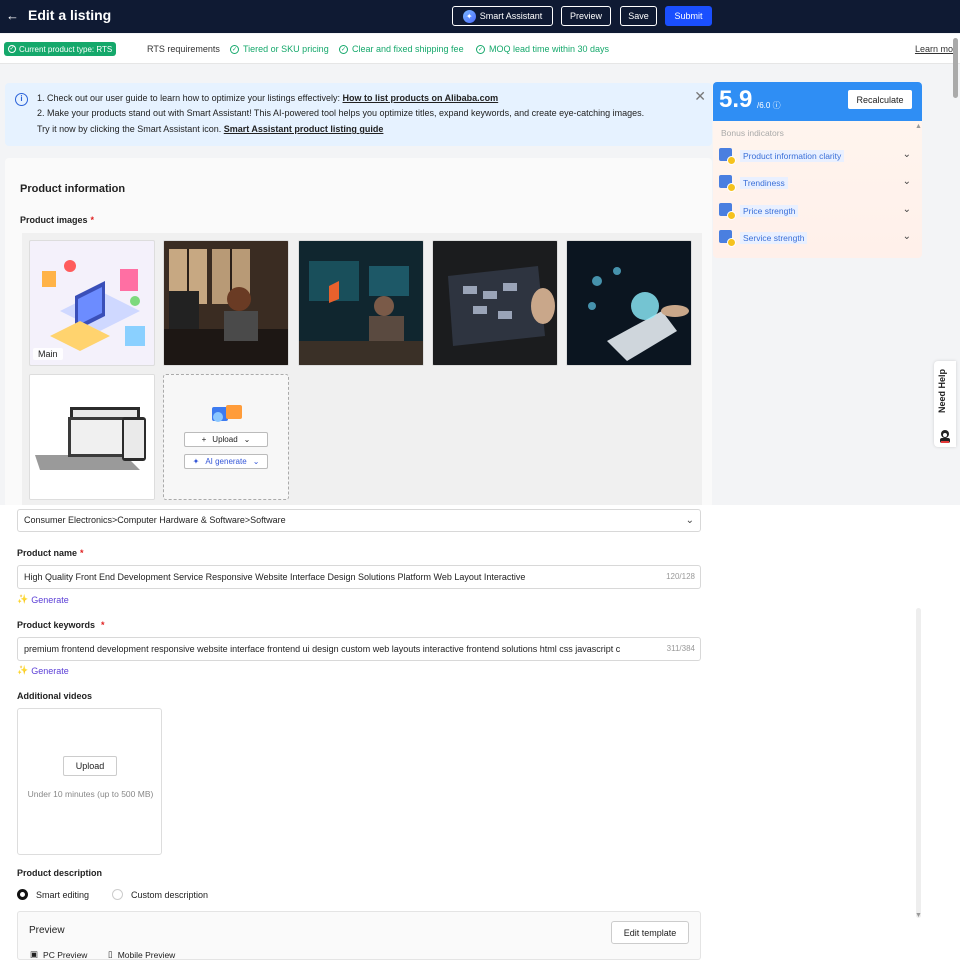 The height and width of the screenshot is (960, 960). What do you see at coordinates (638, 16) in the screenshot?
I see `save-button: Save` at bounding box center [638, 16].